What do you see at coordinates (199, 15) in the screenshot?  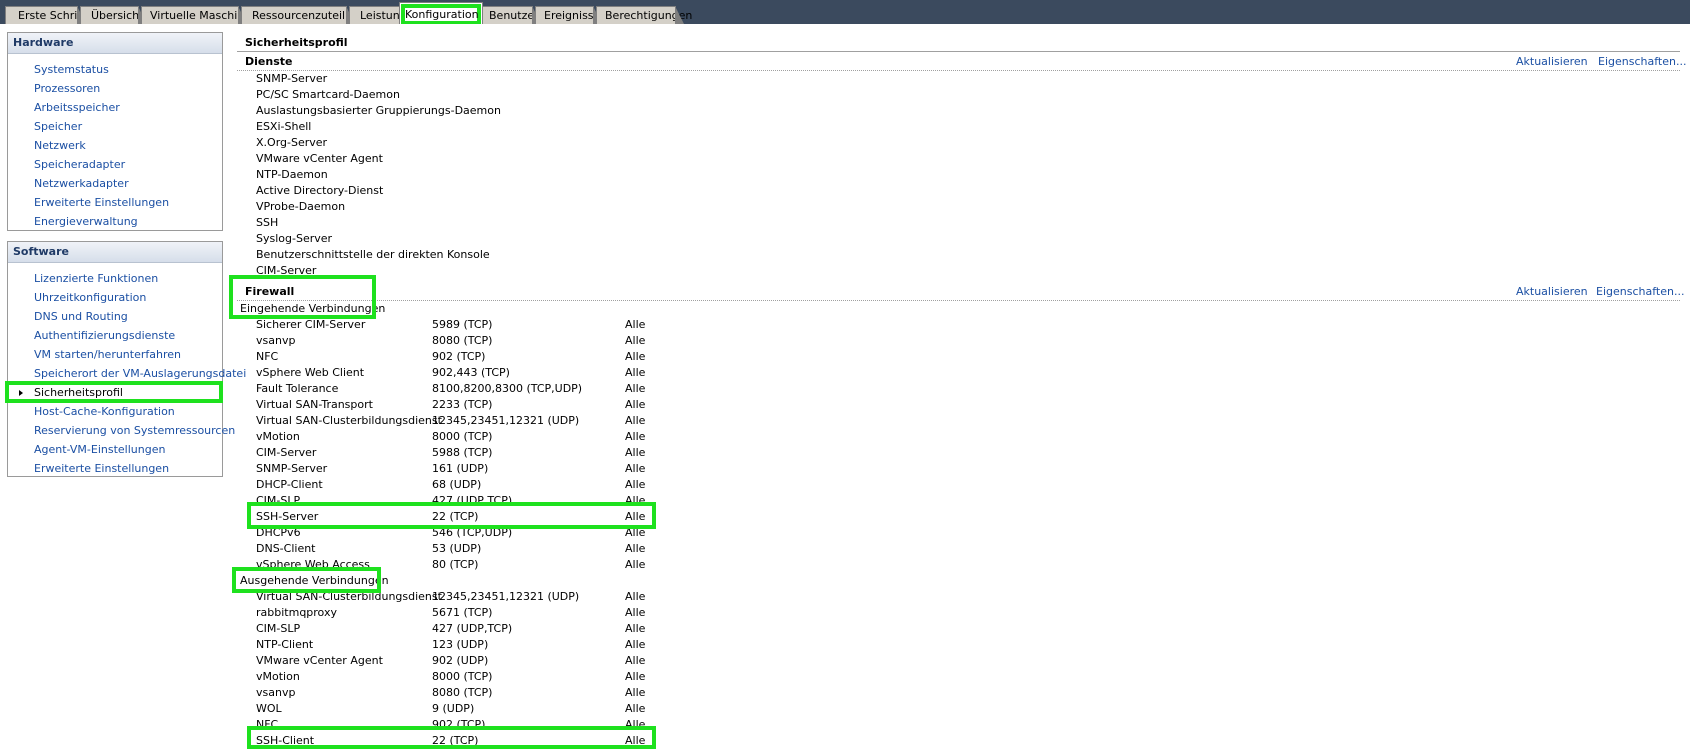 I see `tab-virtuelle-maschinen: Virtuelle Maschinen` at bounding box center [199, 15].